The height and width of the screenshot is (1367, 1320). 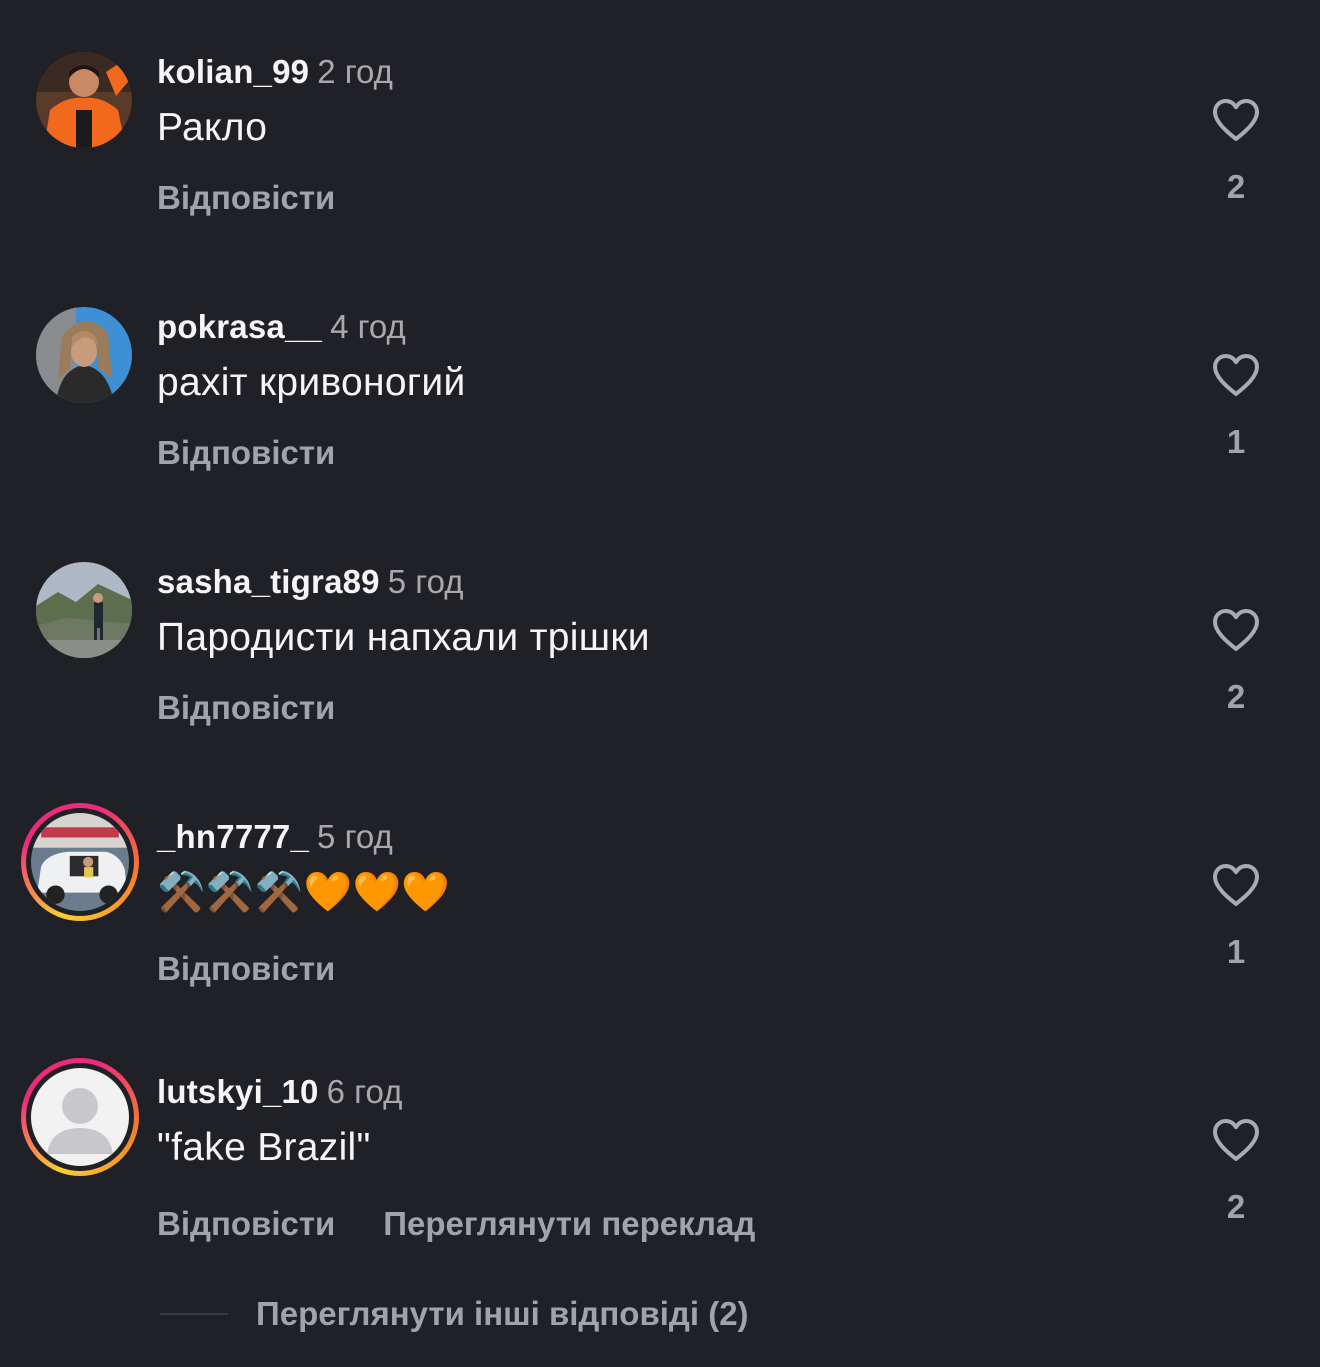 What do you see at coordinates (364, 1091) in the screenshot?
I see `timestamp: 6 год` at bounding box center [364, 1091].